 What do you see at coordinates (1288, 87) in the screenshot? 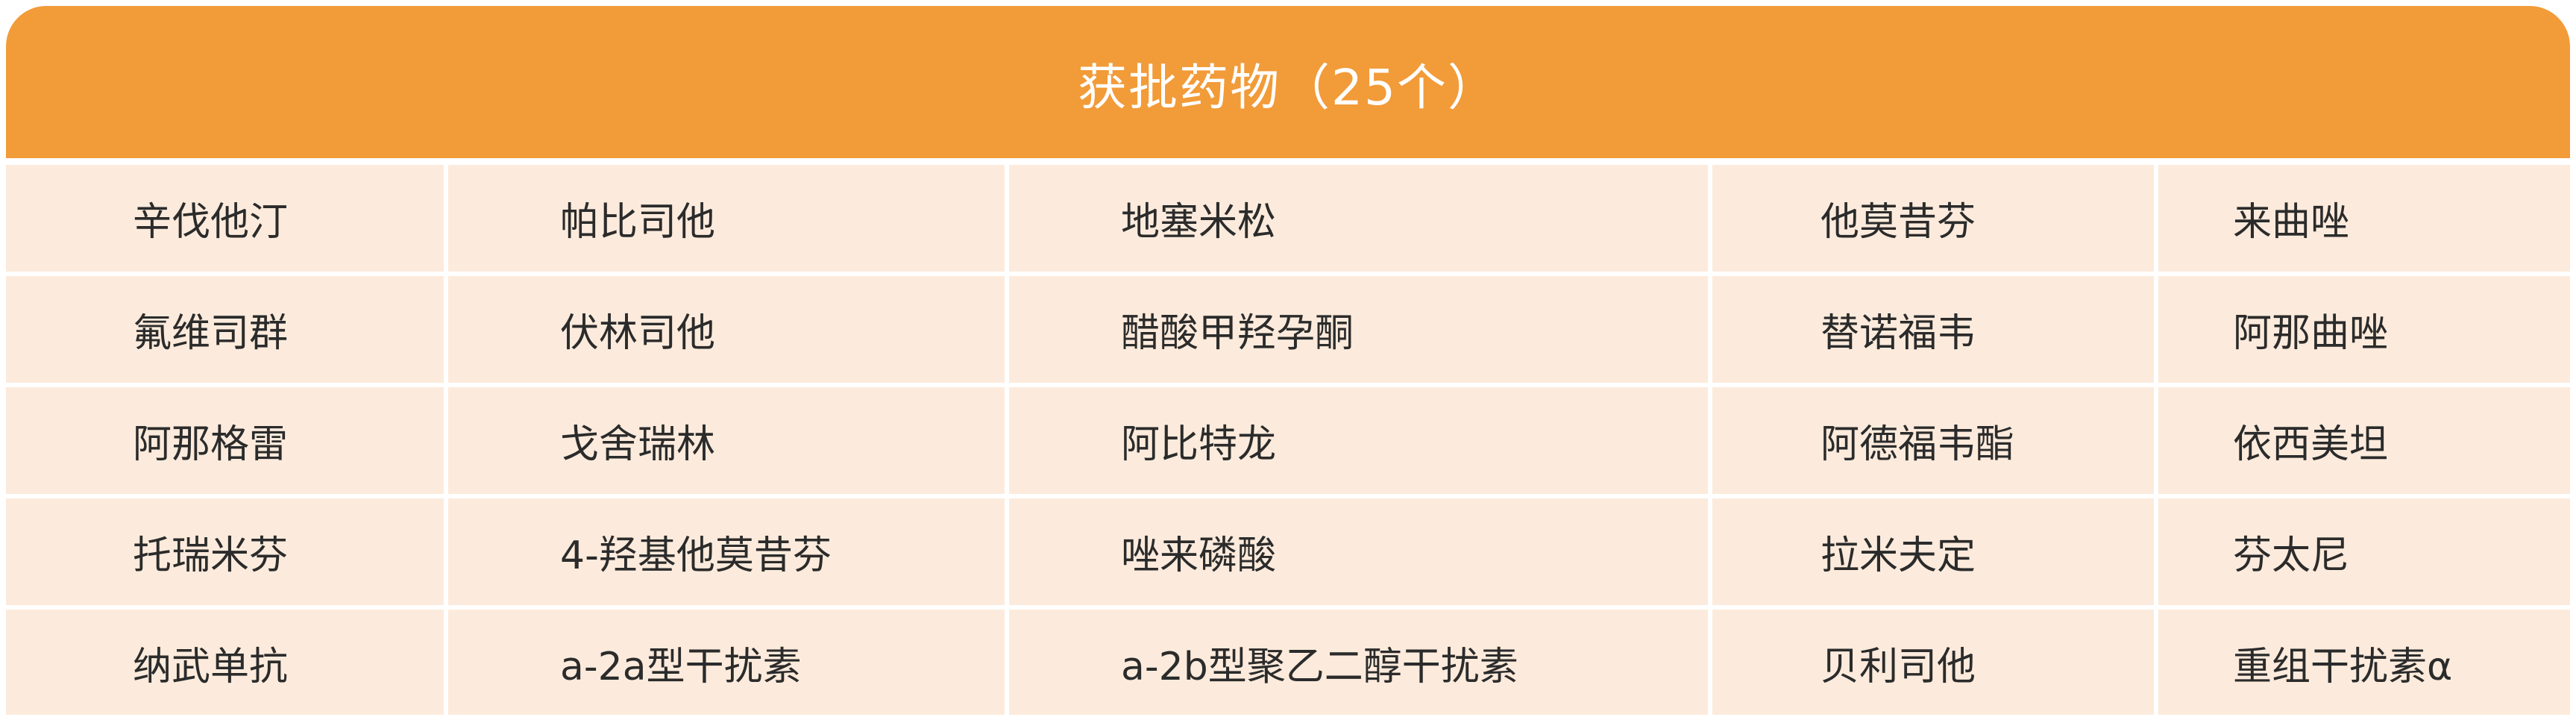
I see `table-title: 获批药物（25个）` at bounding box center [1288, 87].